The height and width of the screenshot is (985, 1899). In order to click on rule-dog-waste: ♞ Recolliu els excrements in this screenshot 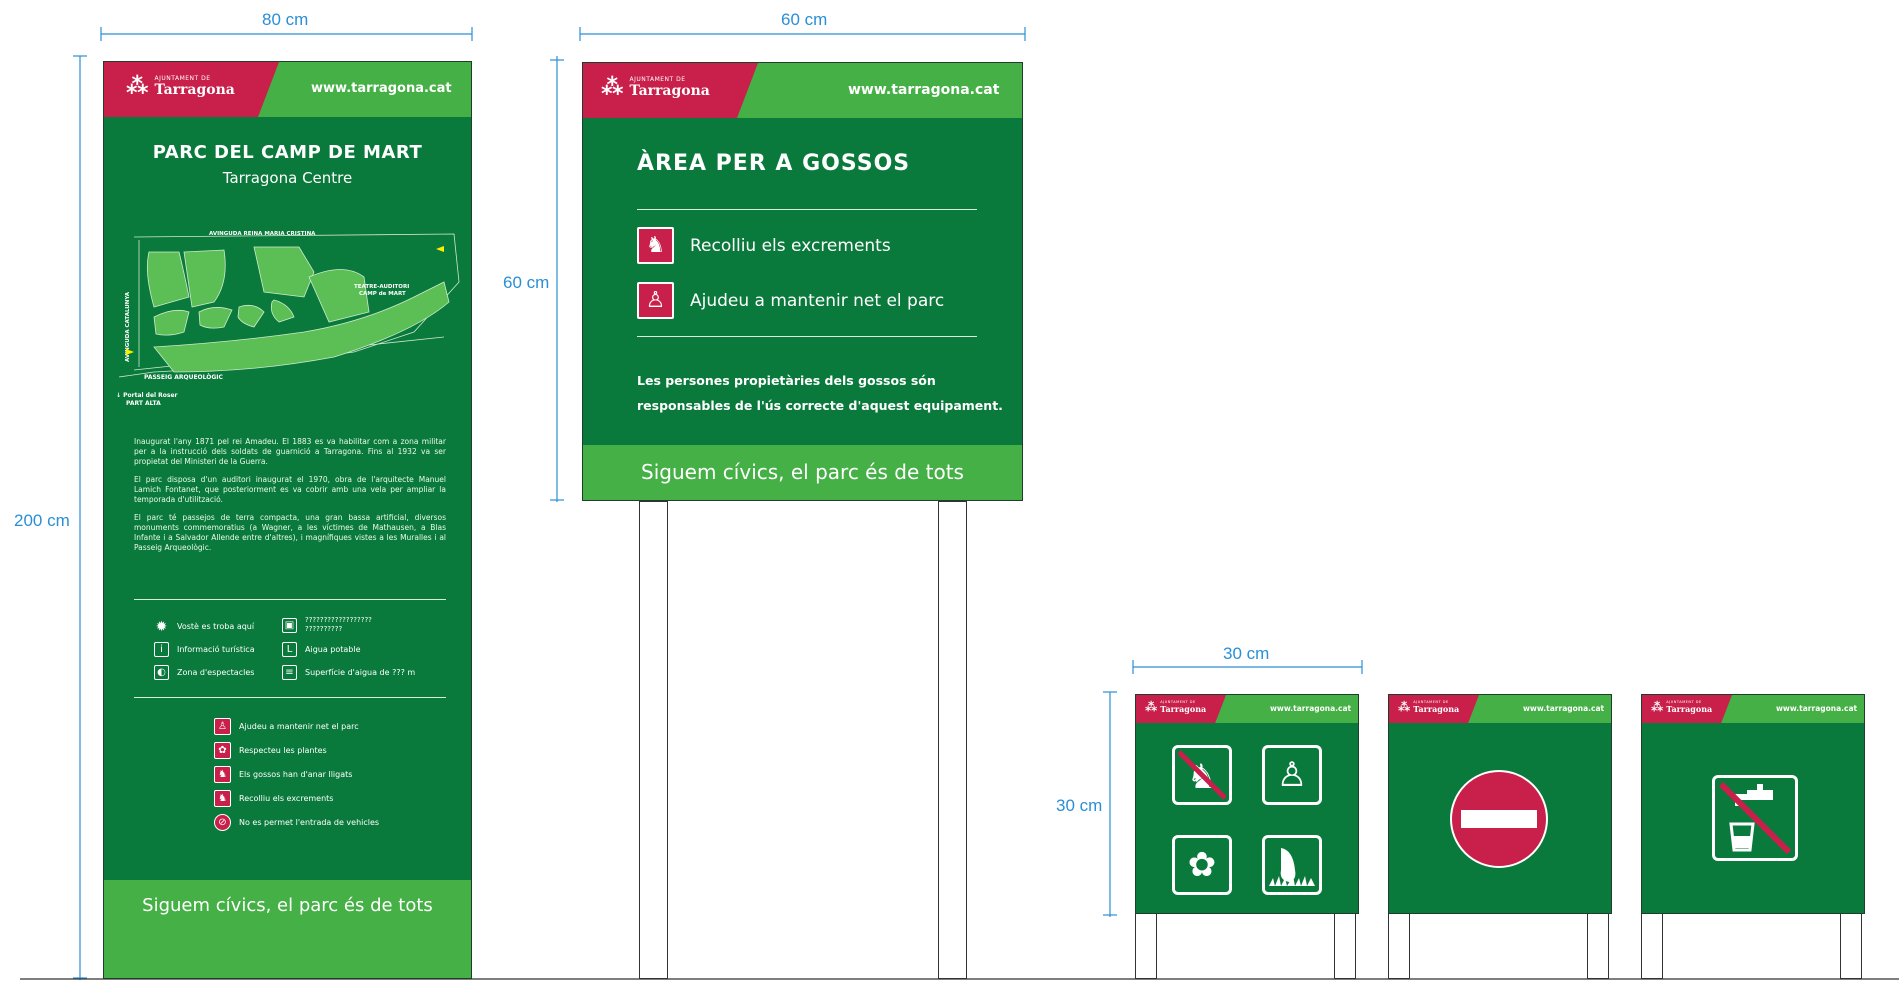, I will do `click(273, 798)`.